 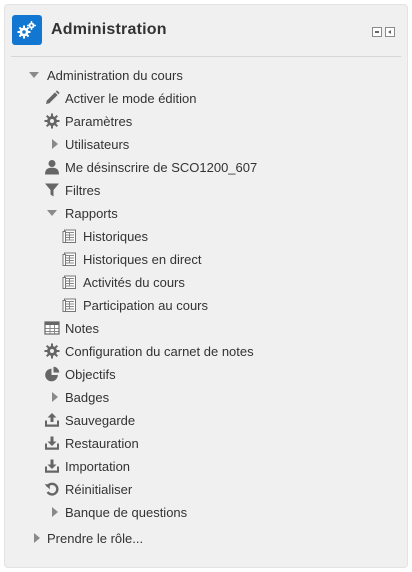 I want to click on tree-item-backup: Sauvegarde, so click(x=89, y=420).